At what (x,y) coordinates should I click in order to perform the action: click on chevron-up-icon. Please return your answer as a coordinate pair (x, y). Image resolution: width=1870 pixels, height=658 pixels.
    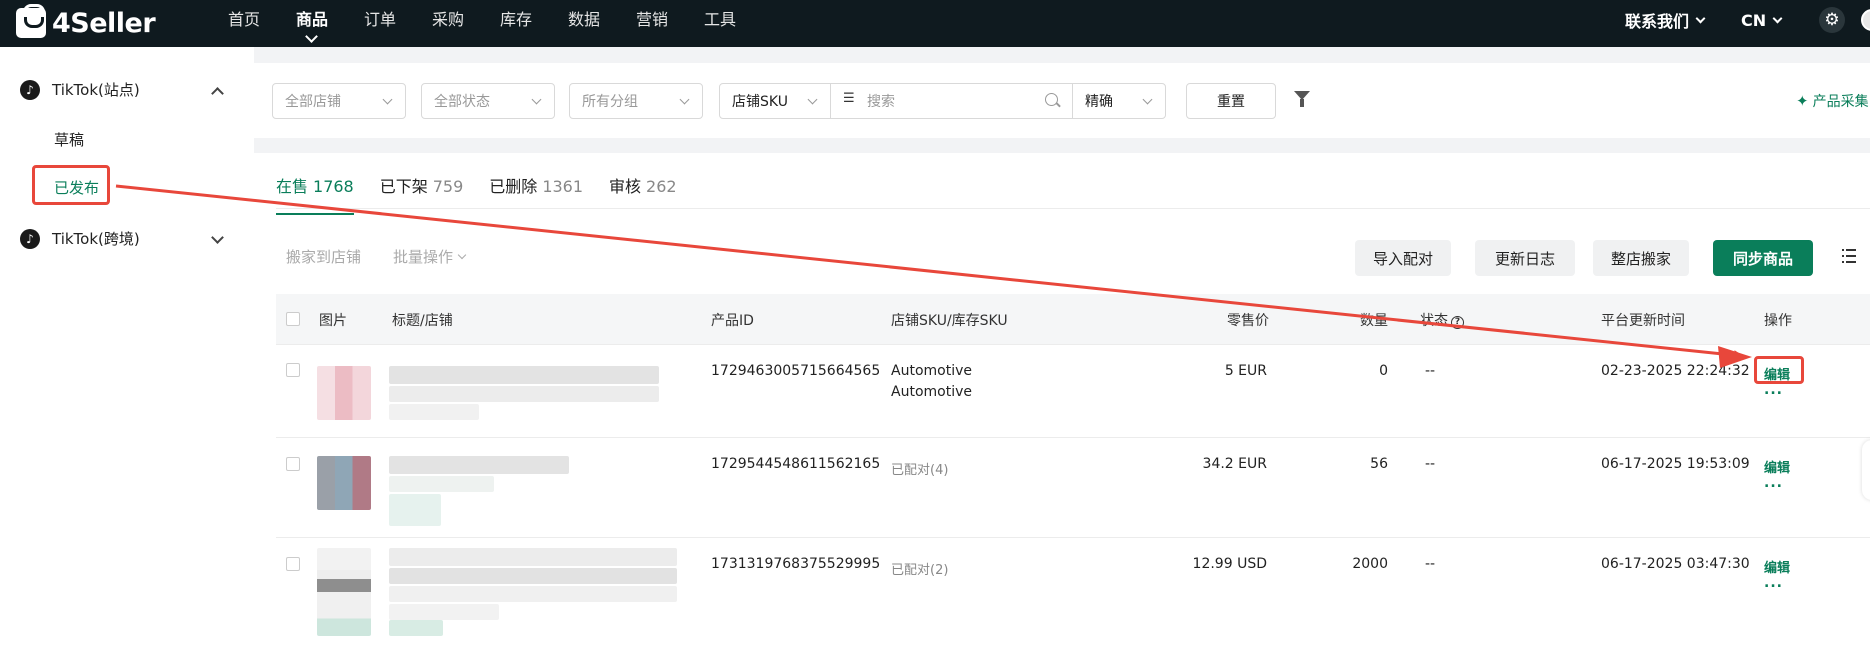
    Looking at the image, I should click on (217, 93).